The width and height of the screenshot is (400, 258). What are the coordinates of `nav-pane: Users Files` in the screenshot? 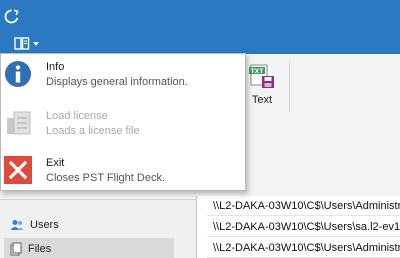 It's located at (98, 229).